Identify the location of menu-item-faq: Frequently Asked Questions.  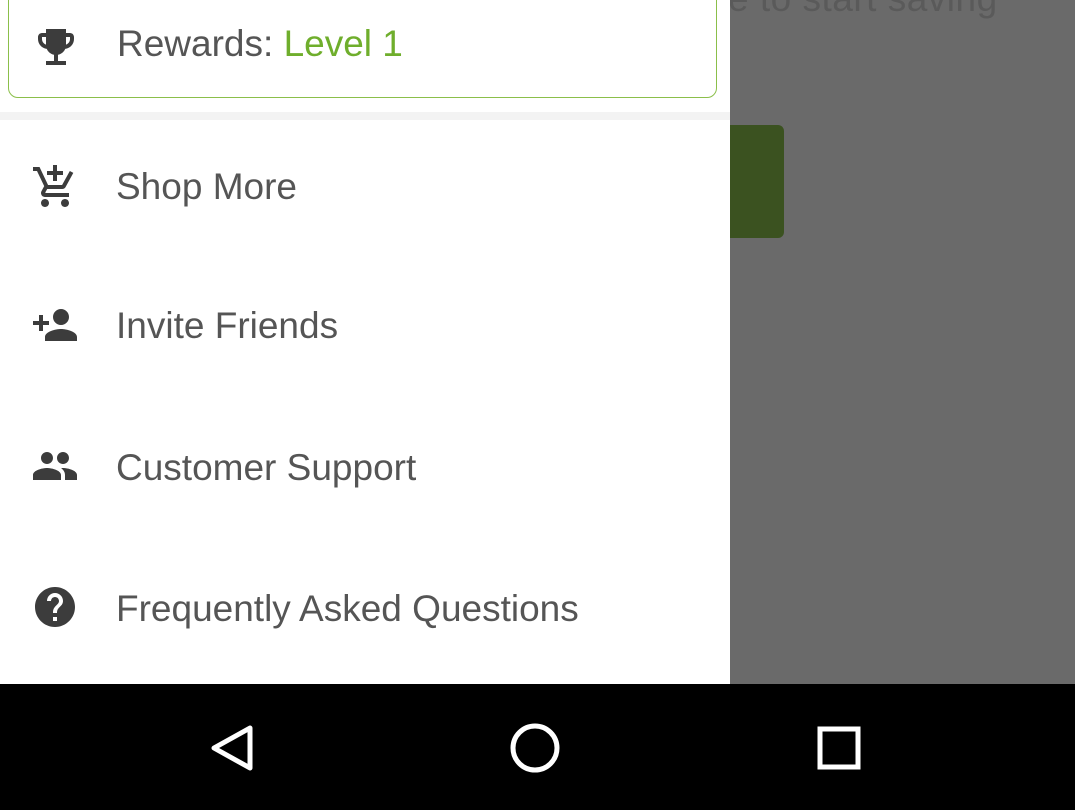
(365, 607).